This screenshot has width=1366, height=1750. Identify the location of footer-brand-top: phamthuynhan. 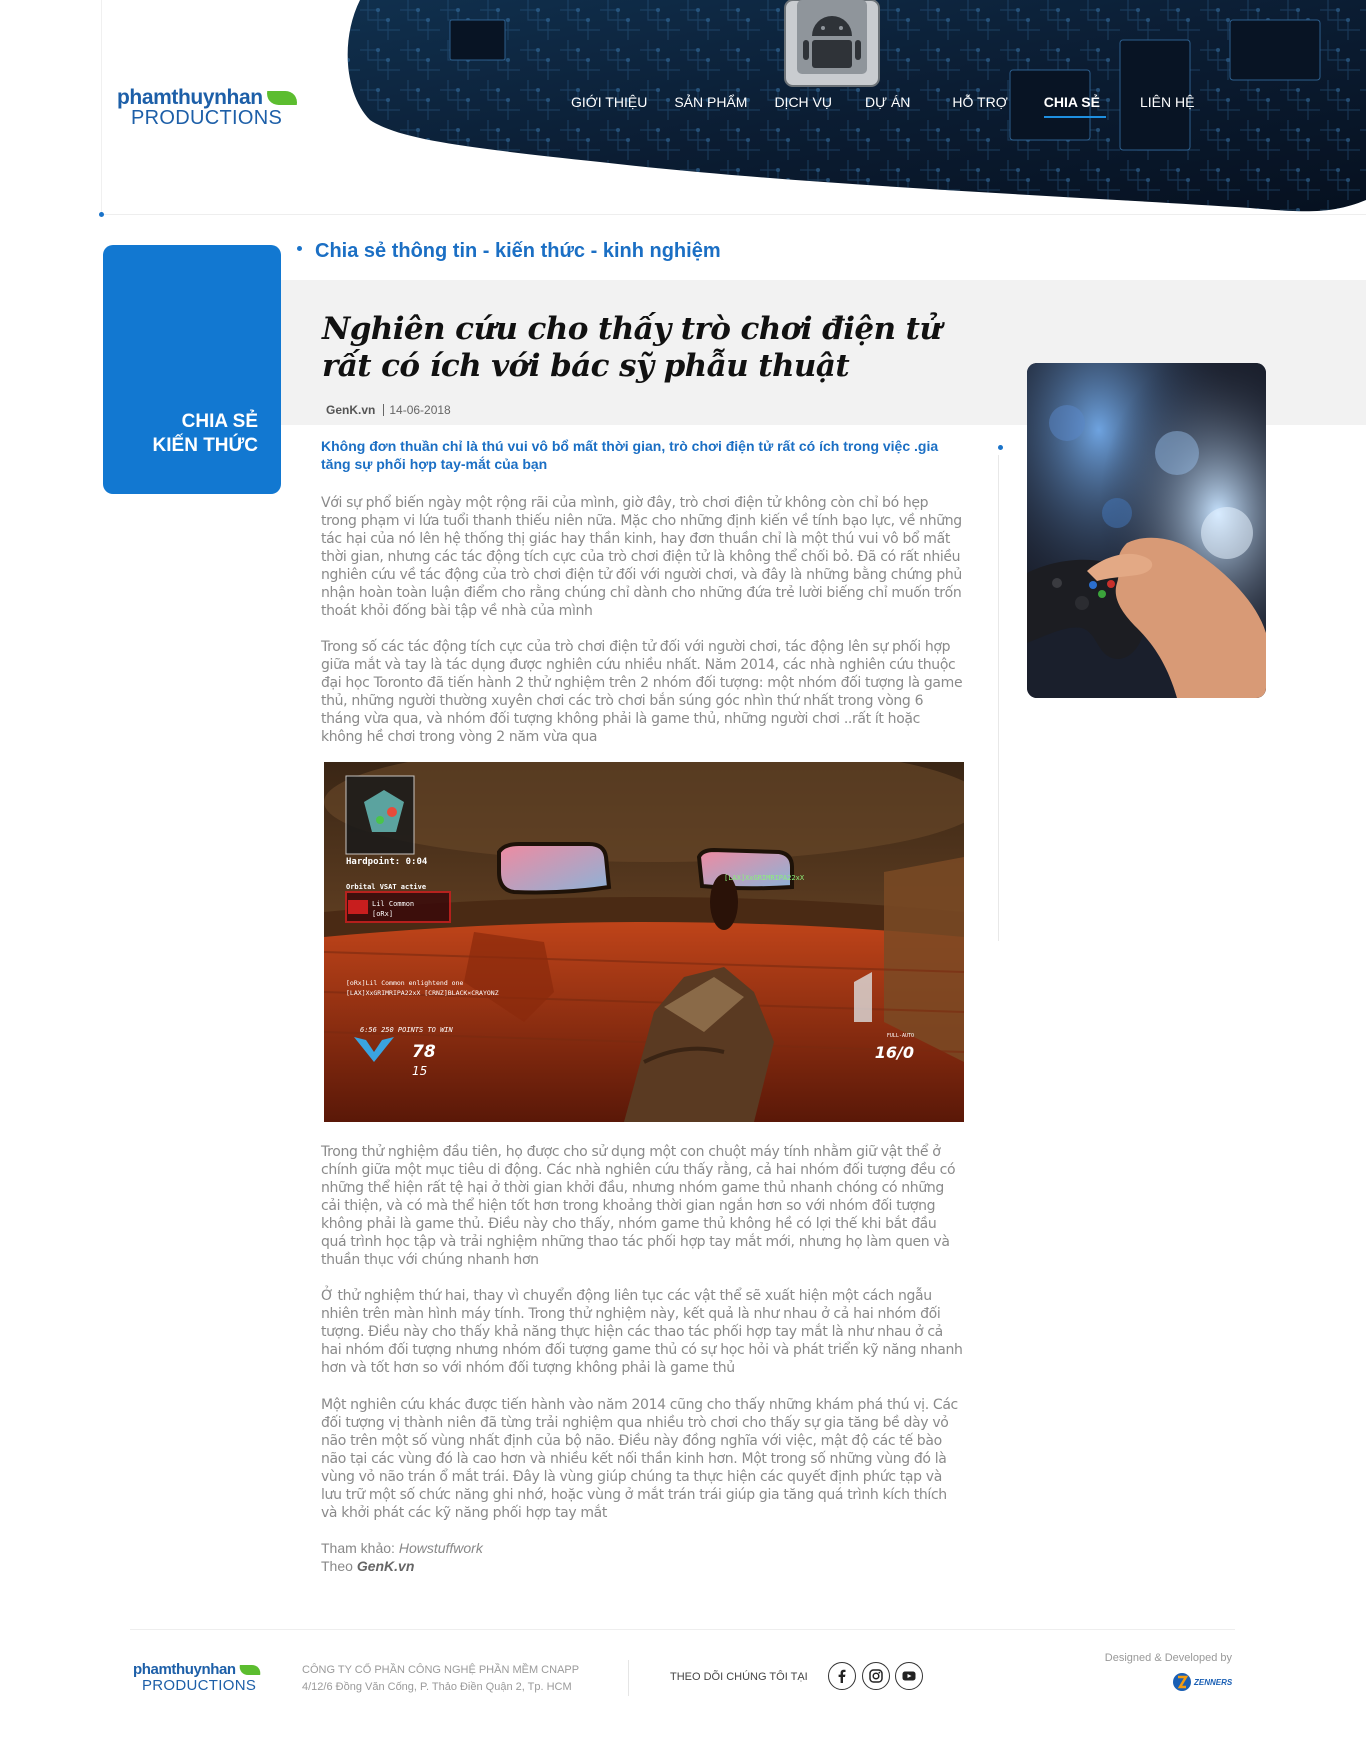
(184, 1669).